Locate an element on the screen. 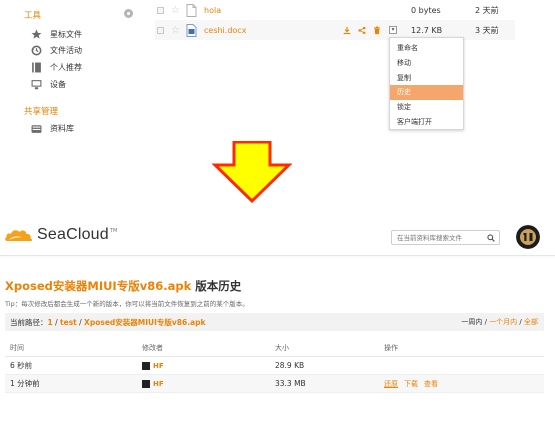 The width and height of the screenshot is (555, 439). time-filters: 一周内 / 一个月内 / 全部 is located at coordinates (499, 322).